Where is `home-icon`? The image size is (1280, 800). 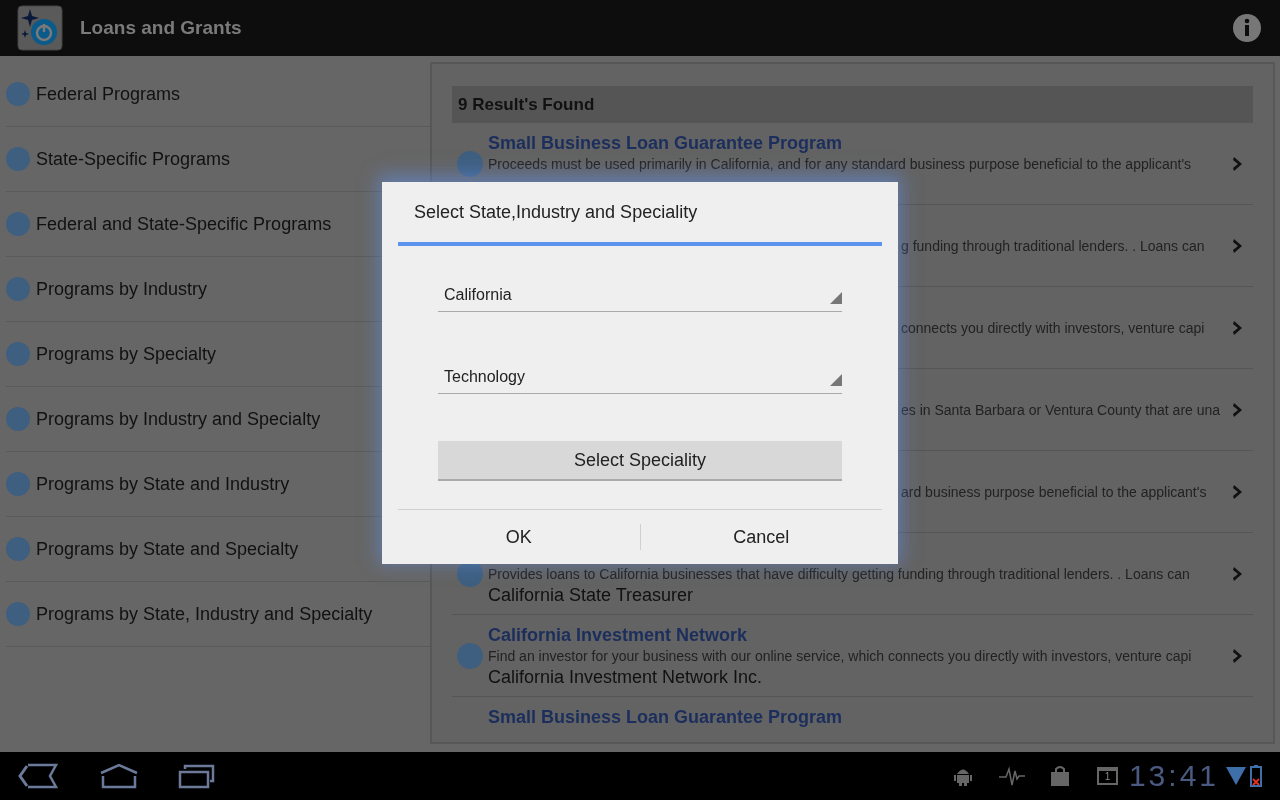
home-icon is located at coordinates (119, 776).